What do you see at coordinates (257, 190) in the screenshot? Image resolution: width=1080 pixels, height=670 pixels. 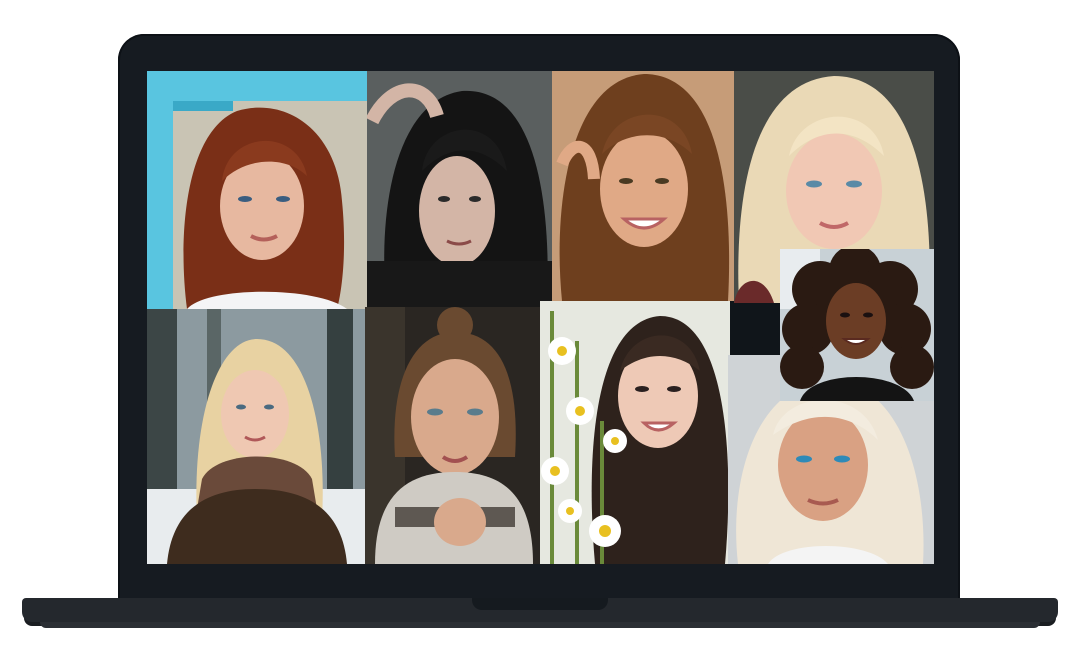 I see `portrait-photo-red-hair` at bounding box center [257, 190].